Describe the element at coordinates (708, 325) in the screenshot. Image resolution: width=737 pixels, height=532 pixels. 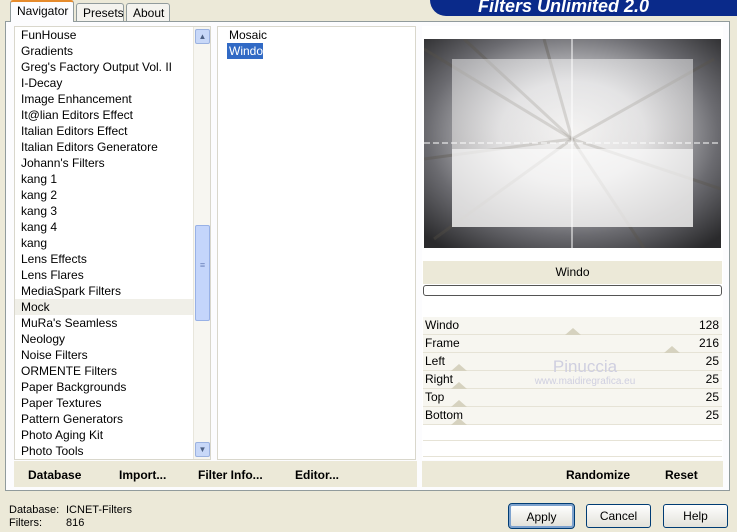
I see `slider-value: 128` at that location.